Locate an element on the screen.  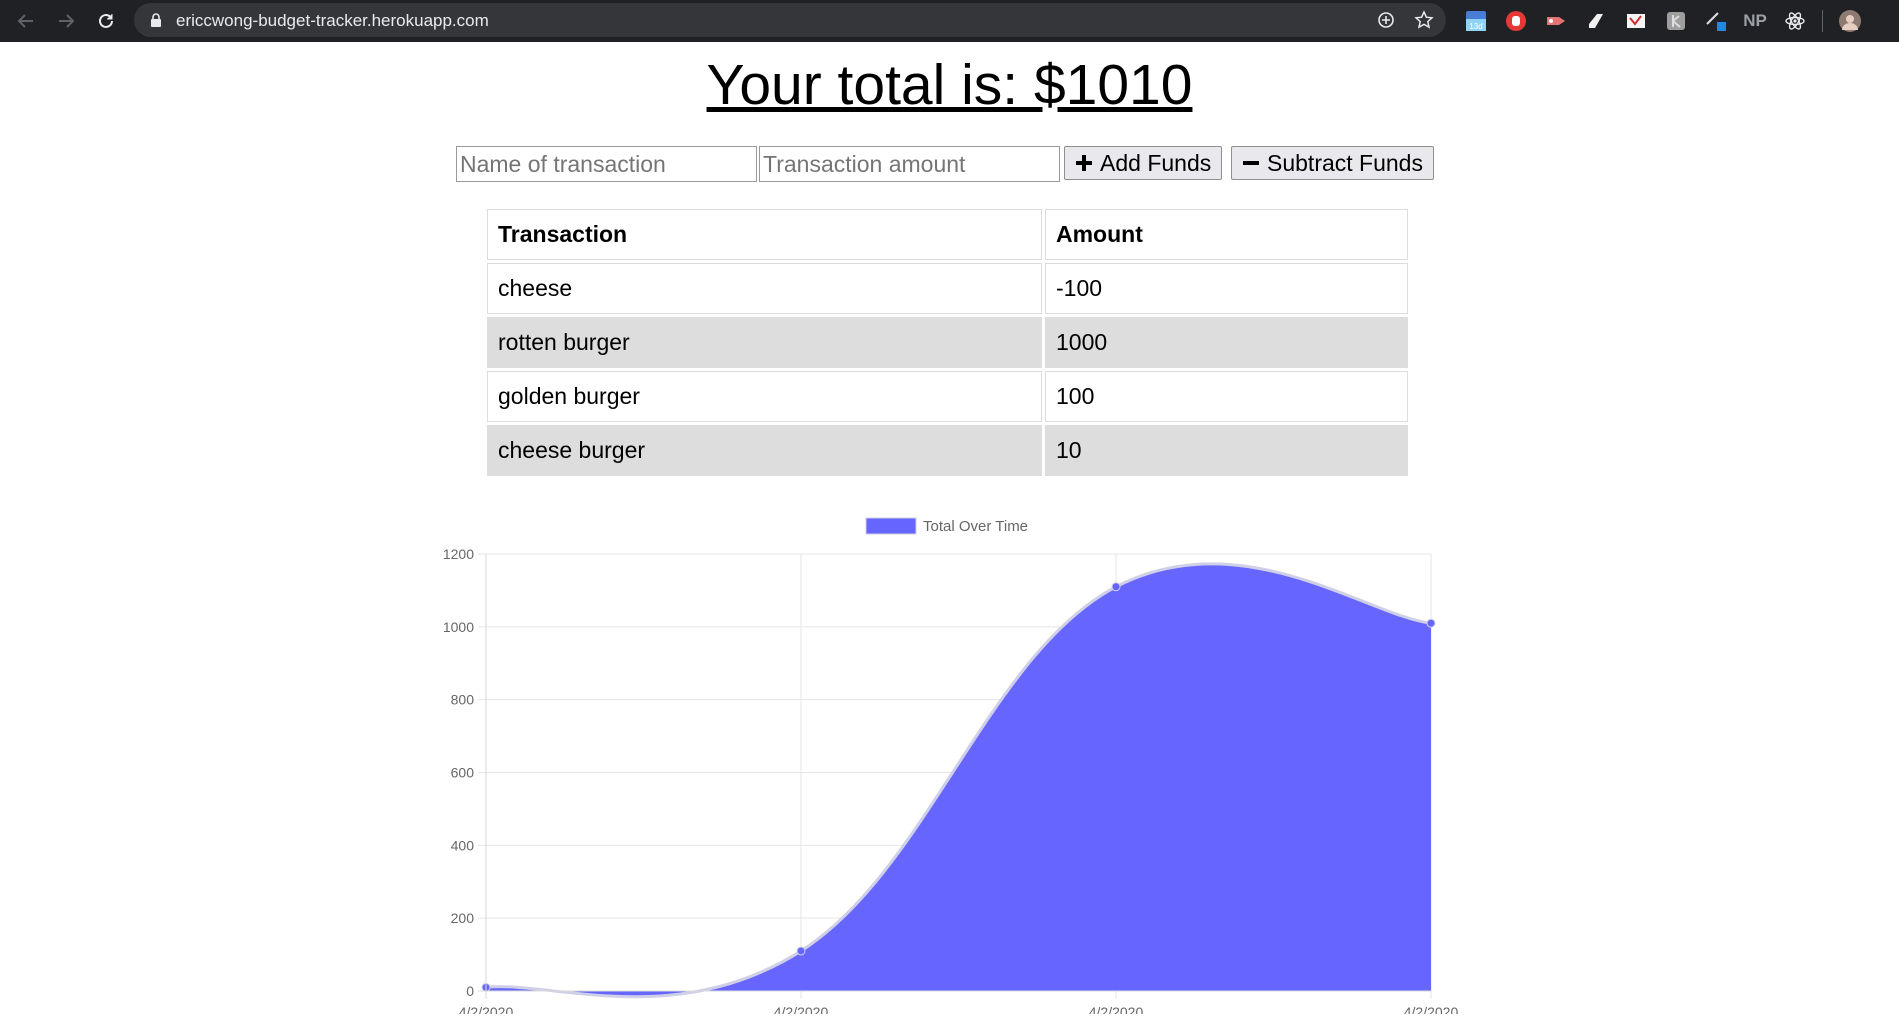
add-funds-button: Add Funds is located at coordinates (1143, 163).